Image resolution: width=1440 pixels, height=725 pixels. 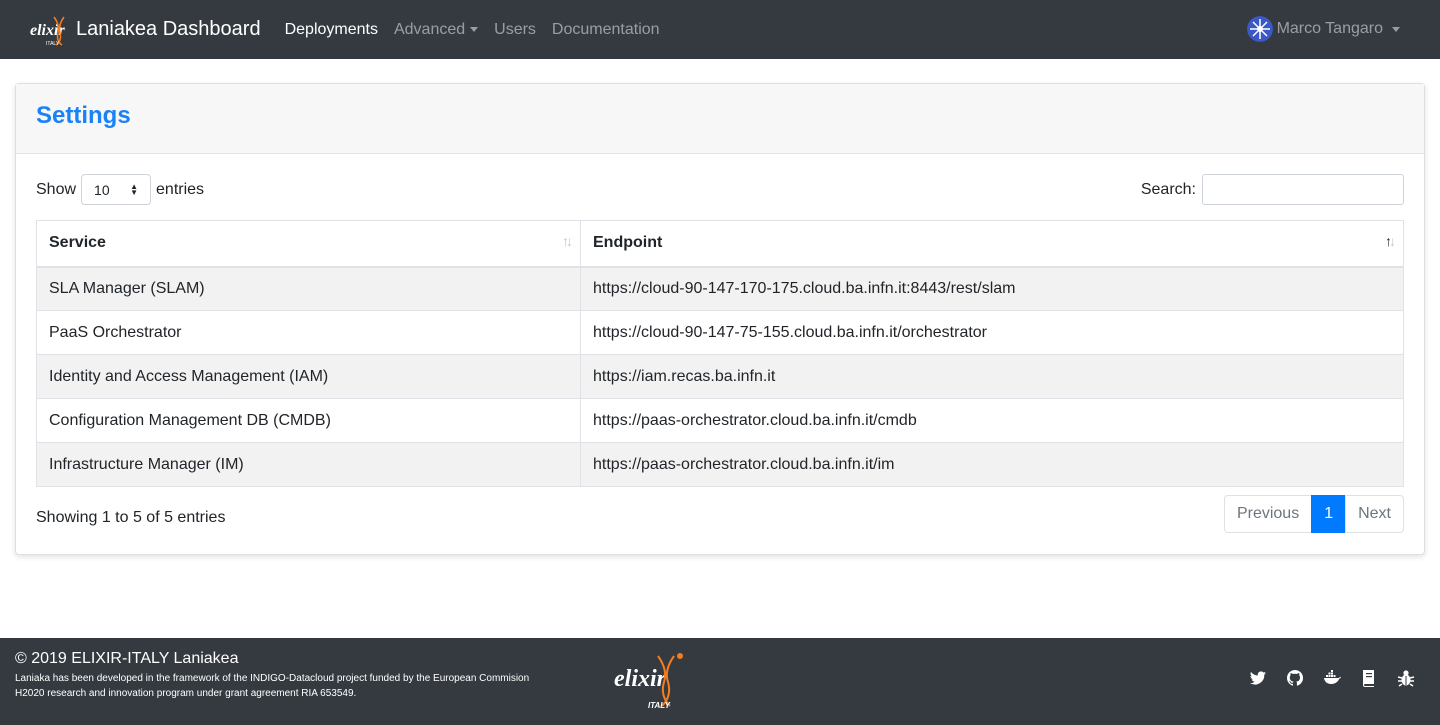 What do you see at coordinates (308, 464) in the screenshot?
I see `cell-service: Infrastructure Manager (IM)` at bounding box center [308, 464].